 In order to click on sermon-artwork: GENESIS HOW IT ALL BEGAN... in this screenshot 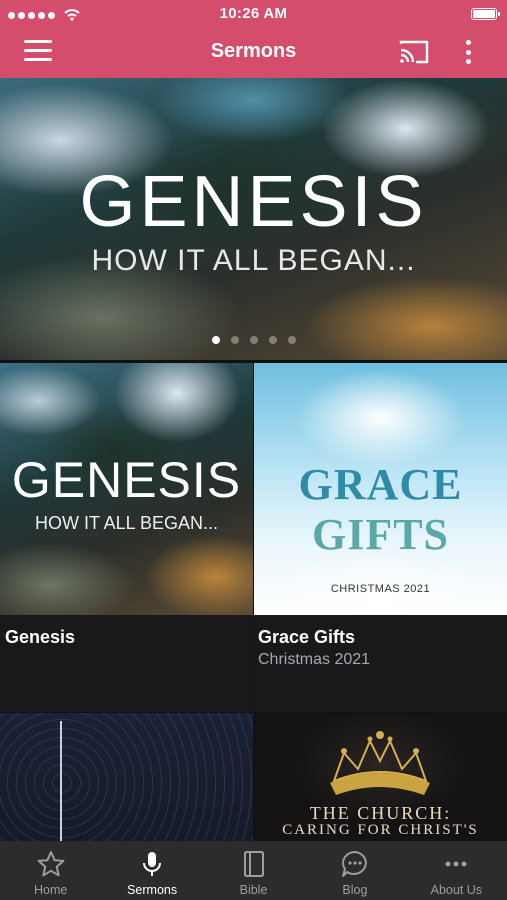, I will do `click(126, 489)`.